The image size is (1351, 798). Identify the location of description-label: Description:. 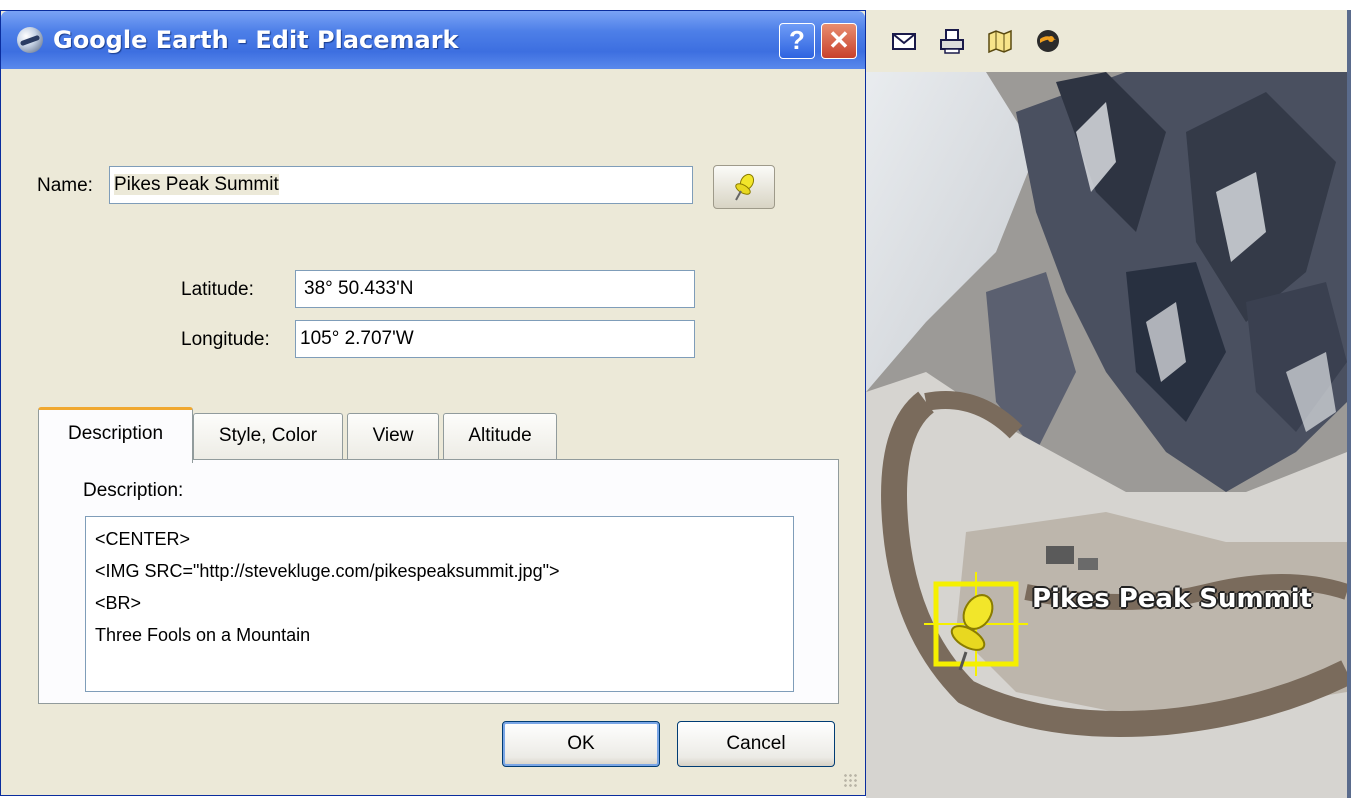
(133, 490).